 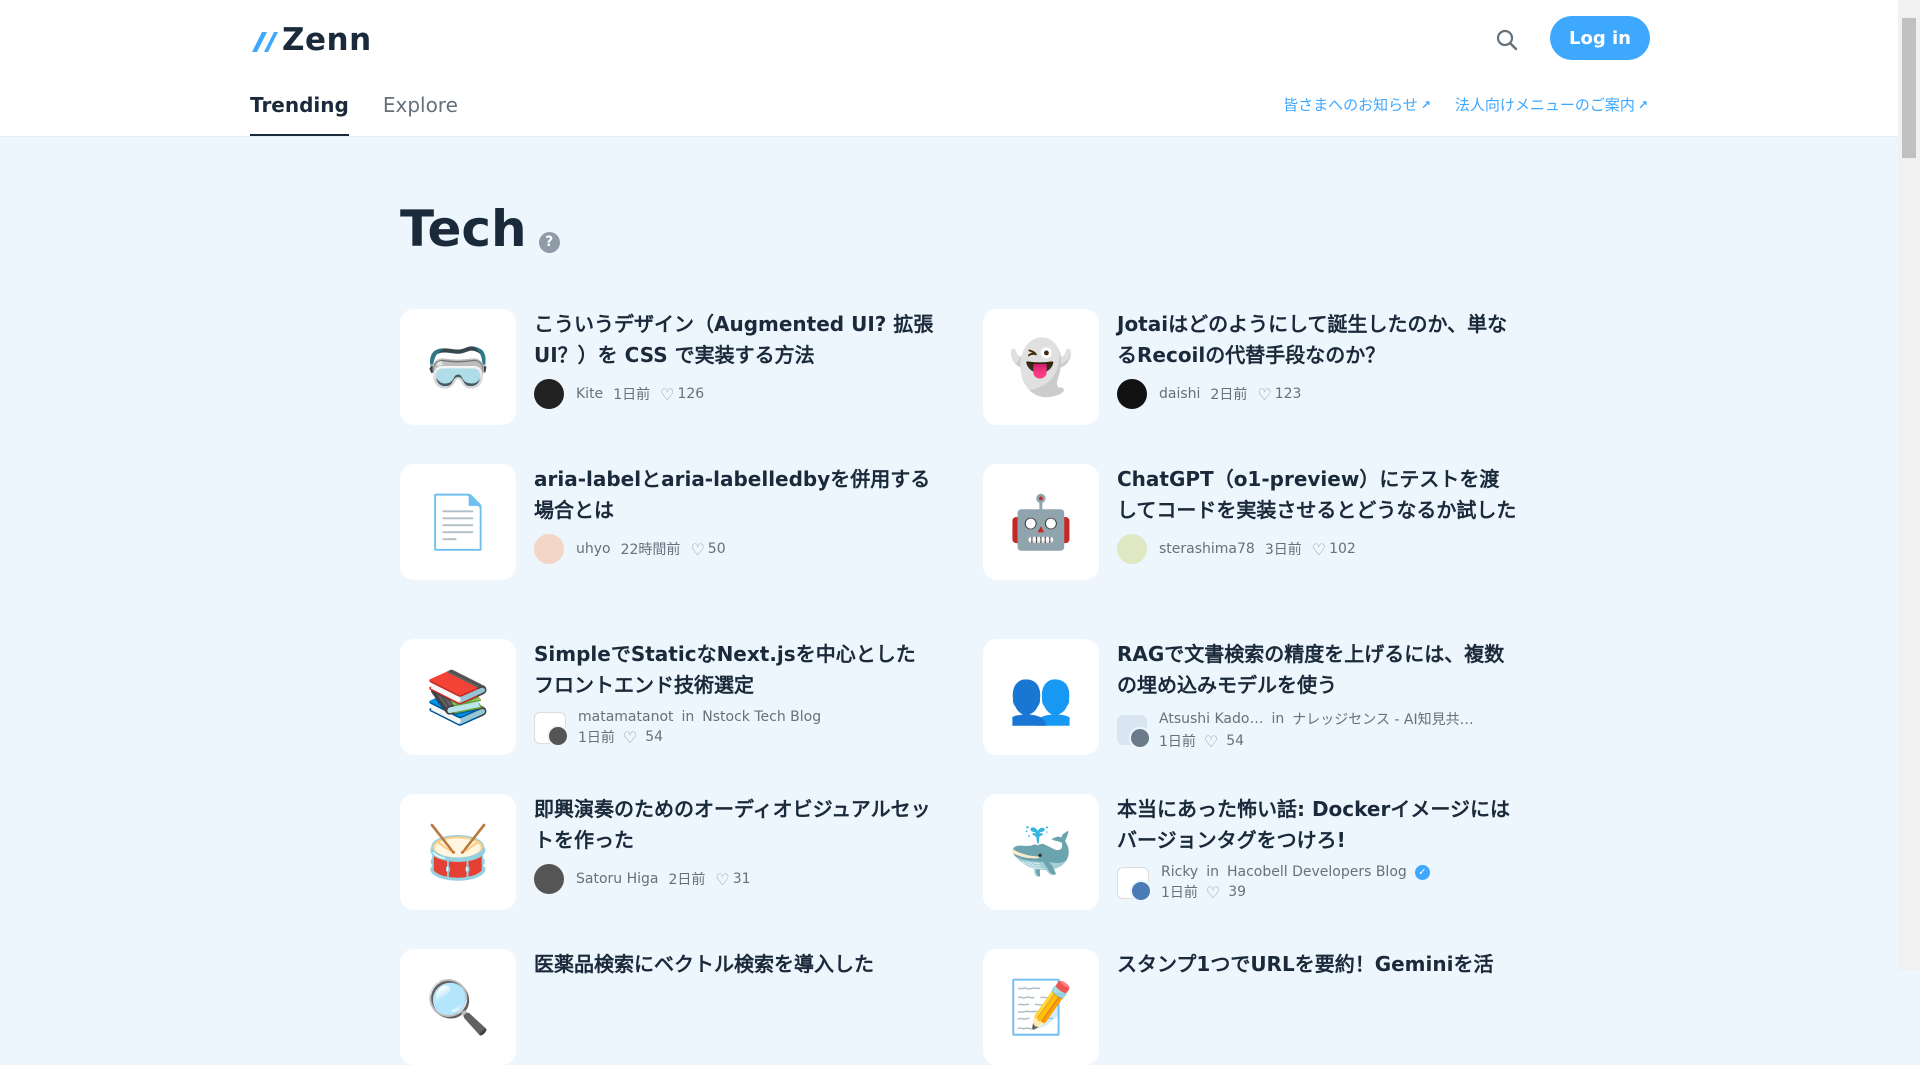 I want to click on business-menu-link: 法人向けメニューのご案内 ↗, so click(x=1551, y=104).